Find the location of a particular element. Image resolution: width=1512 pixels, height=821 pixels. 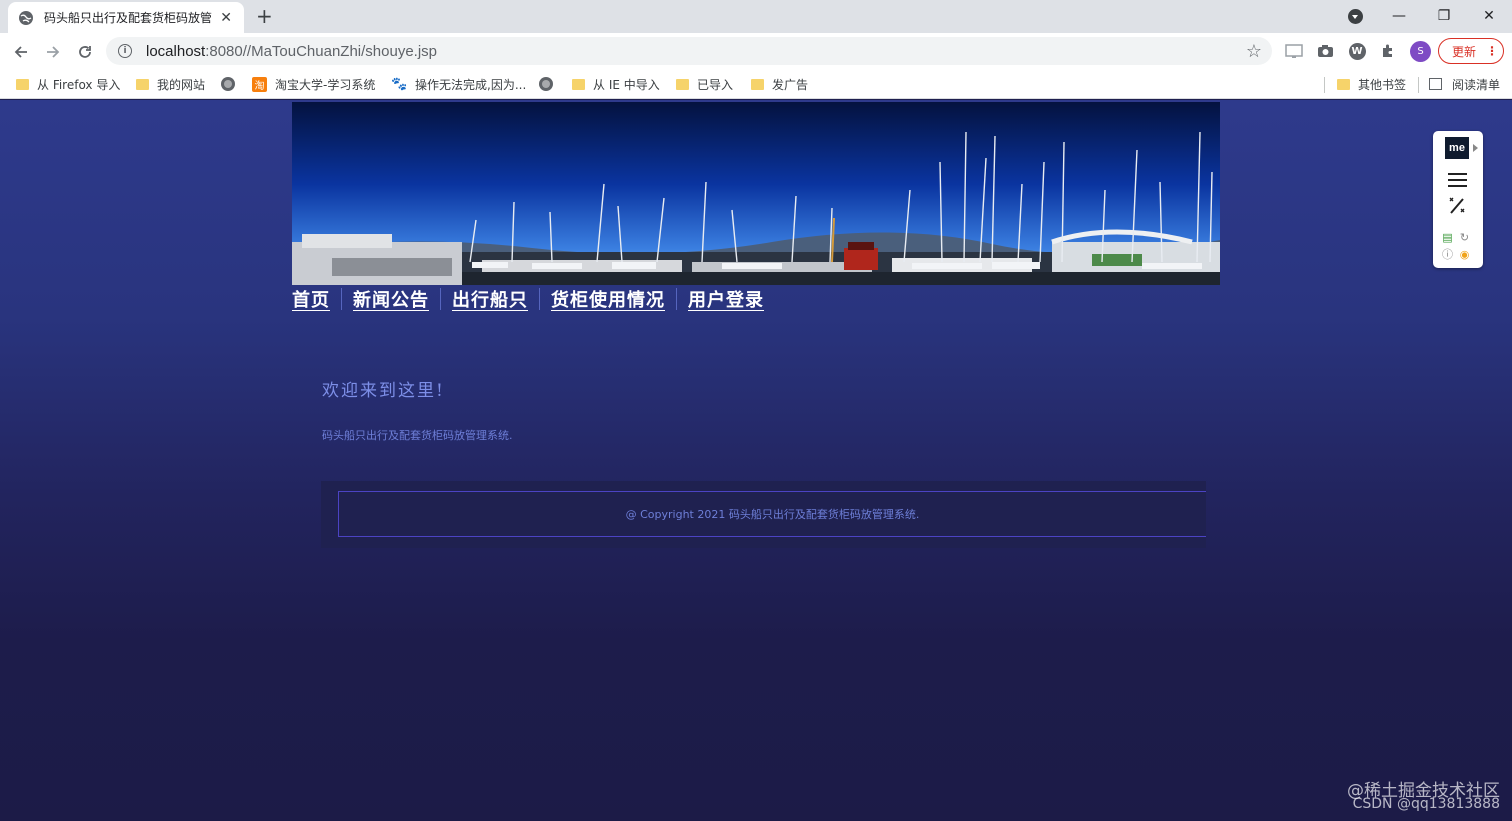

paw-icon: 🐾 is located at coordinates (399, 84).